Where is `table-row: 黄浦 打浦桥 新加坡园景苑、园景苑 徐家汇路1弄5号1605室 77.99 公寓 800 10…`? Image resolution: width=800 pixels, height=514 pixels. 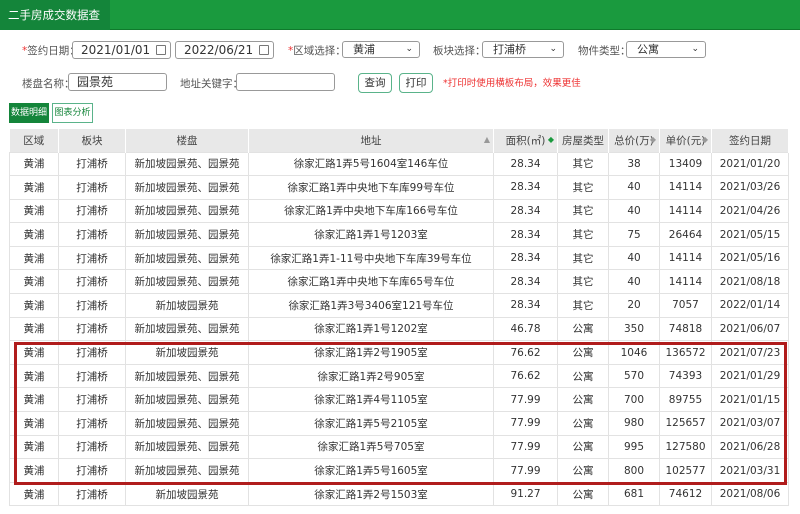
table-row: 黄浦 打浦桥 新加坡园景苑、园景苑 徐家汇路1弄5号1605室 77.99 公寓 800 10… is located at coordinates (399, 470).